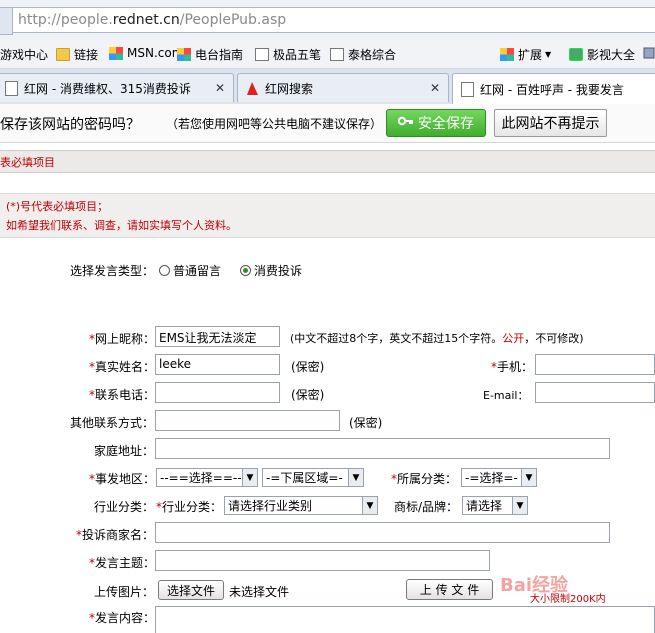 Image resolution: width=655 pixels, height=633 pixels. What do you see at coordinates (301, 505) in the screenshot?
I see `industry-select: 请选择行业类别 ▼` at bounding box center [301, 505].